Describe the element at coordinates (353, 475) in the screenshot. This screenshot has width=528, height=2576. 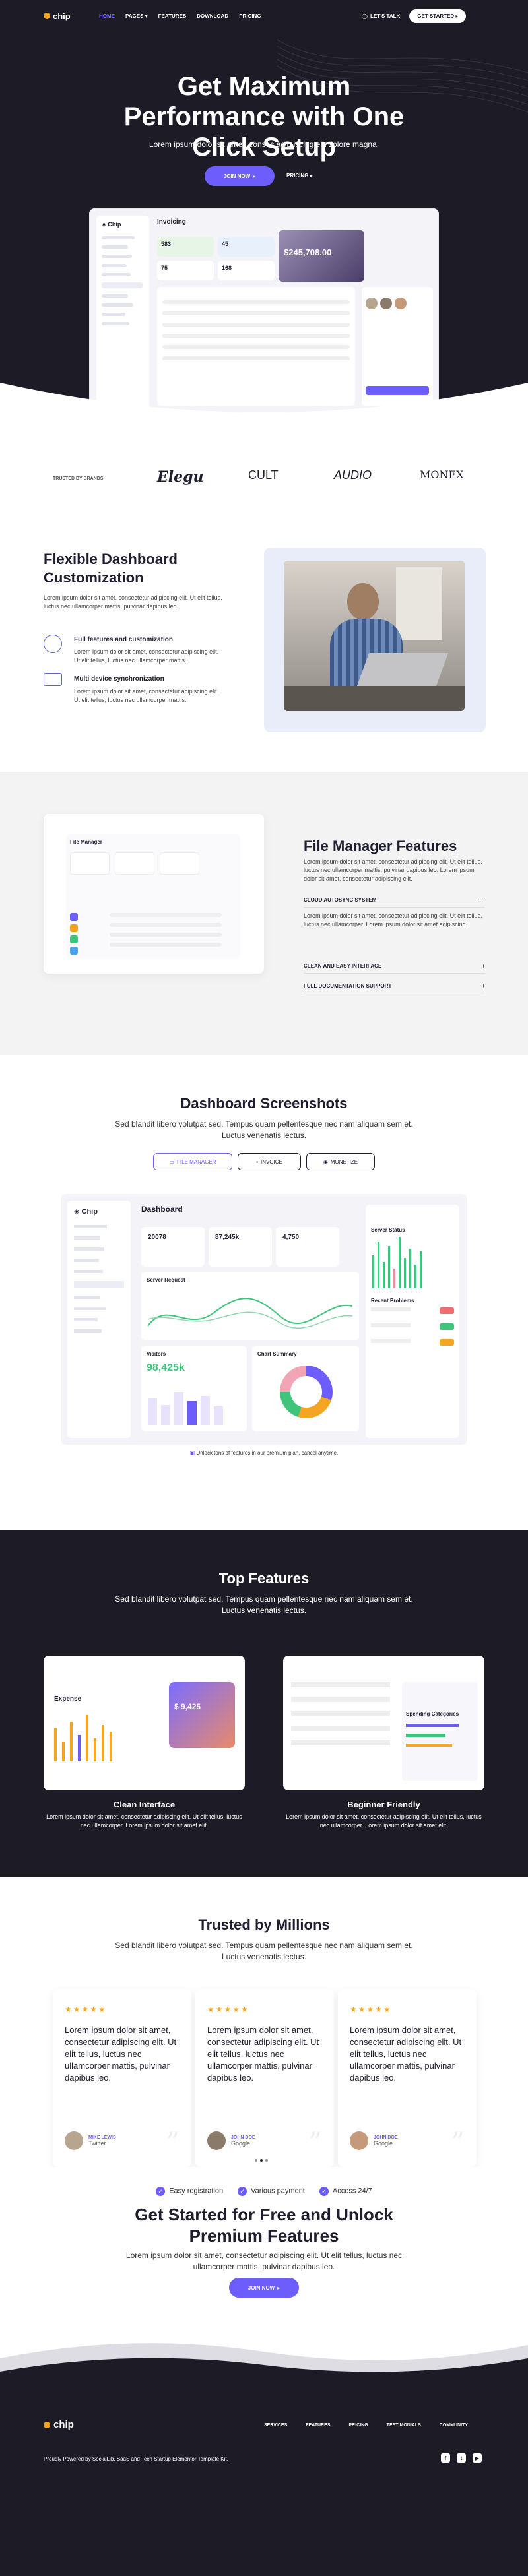
I see `brand-logo: AUDIO` at that location.